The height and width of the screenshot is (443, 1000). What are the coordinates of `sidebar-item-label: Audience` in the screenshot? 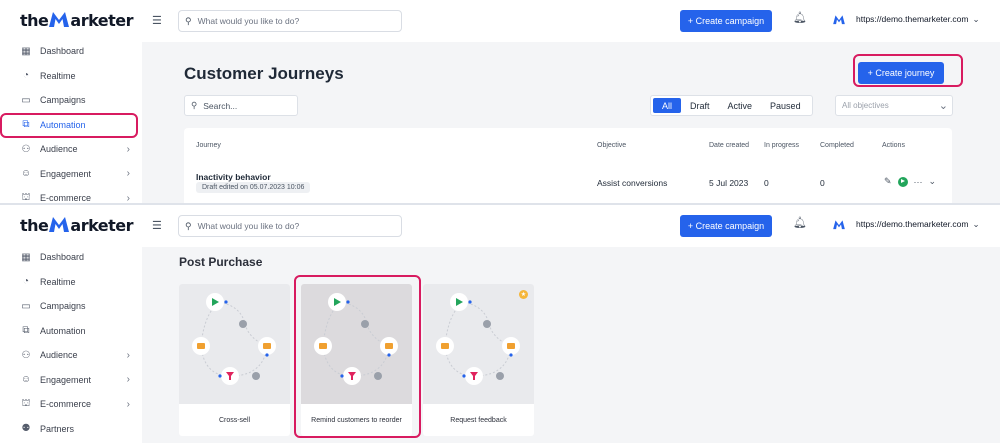 It's located at (59, 149).